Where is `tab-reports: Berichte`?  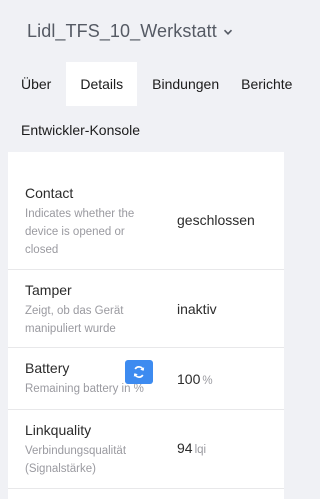
tab-reports: Berichte is located at coordinates (266, 84).